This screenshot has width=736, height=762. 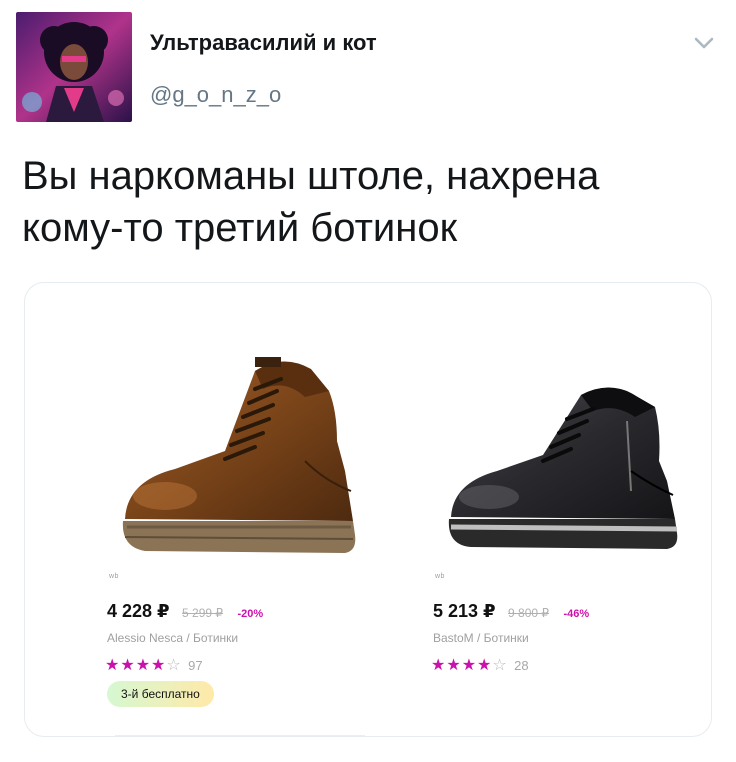 I want to click on brand-line: Alessio Nesca / Ботинки, so click(x=172, y=638).